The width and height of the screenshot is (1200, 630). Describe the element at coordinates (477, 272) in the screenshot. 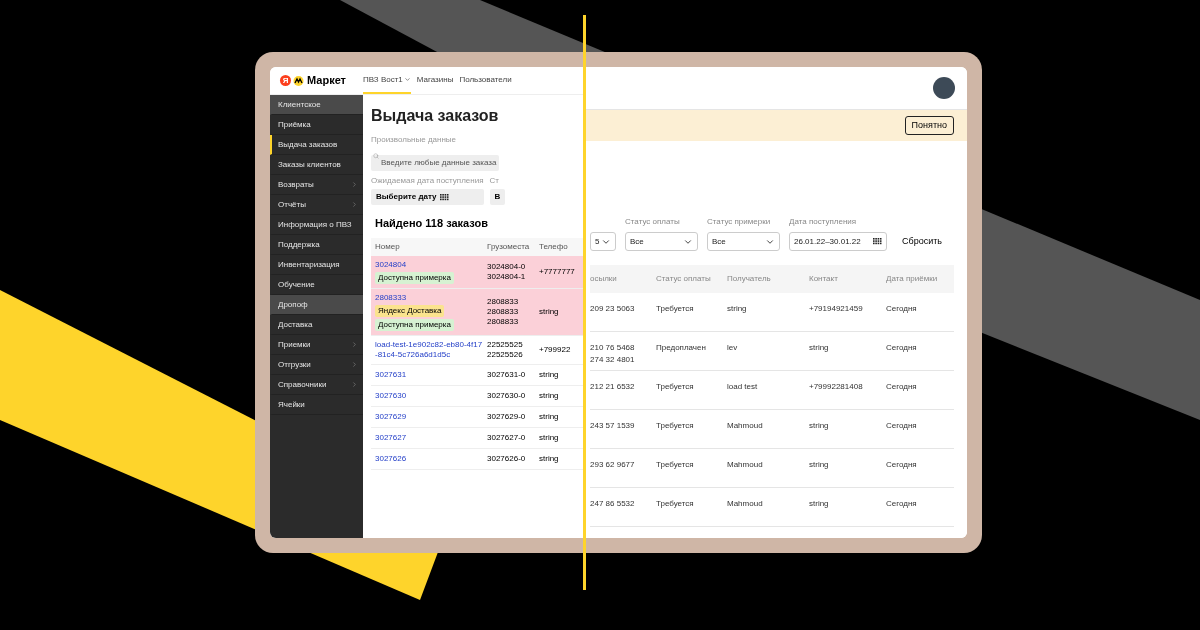

I see `table-row: 3024804 Доступна примерка 3024804-0 3024804-1 +7777777` at that location.